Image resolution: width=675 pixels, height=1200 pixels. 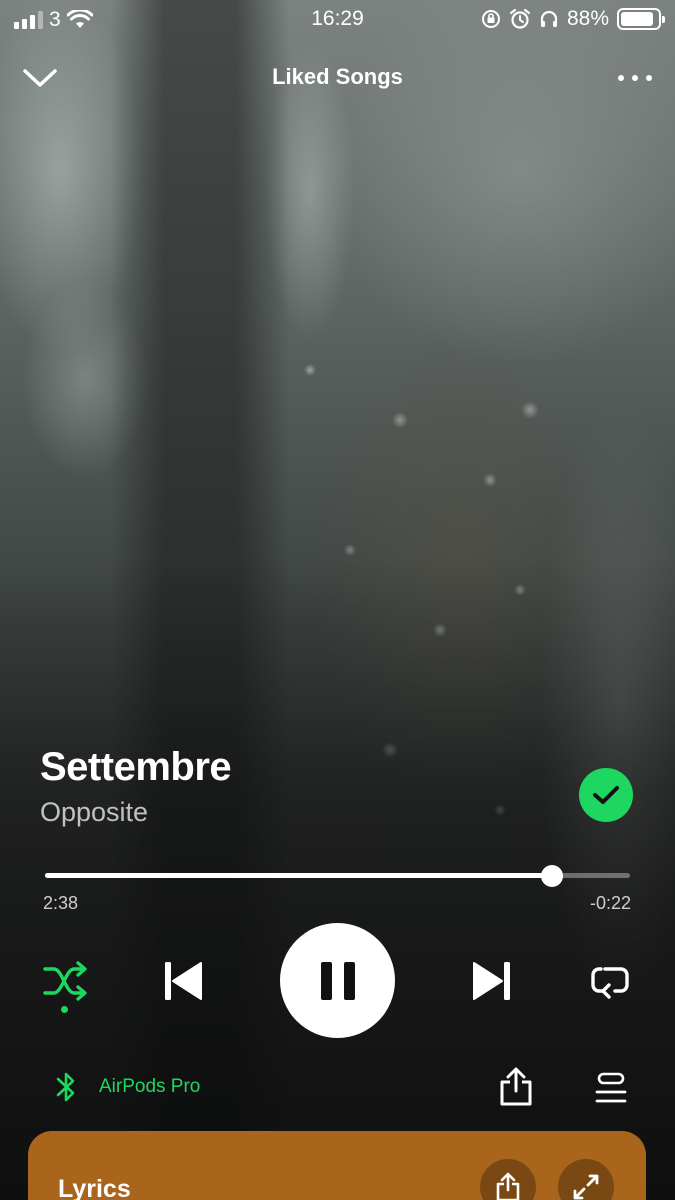 I want to click on shuffle-button, so click(x=65, y=981).